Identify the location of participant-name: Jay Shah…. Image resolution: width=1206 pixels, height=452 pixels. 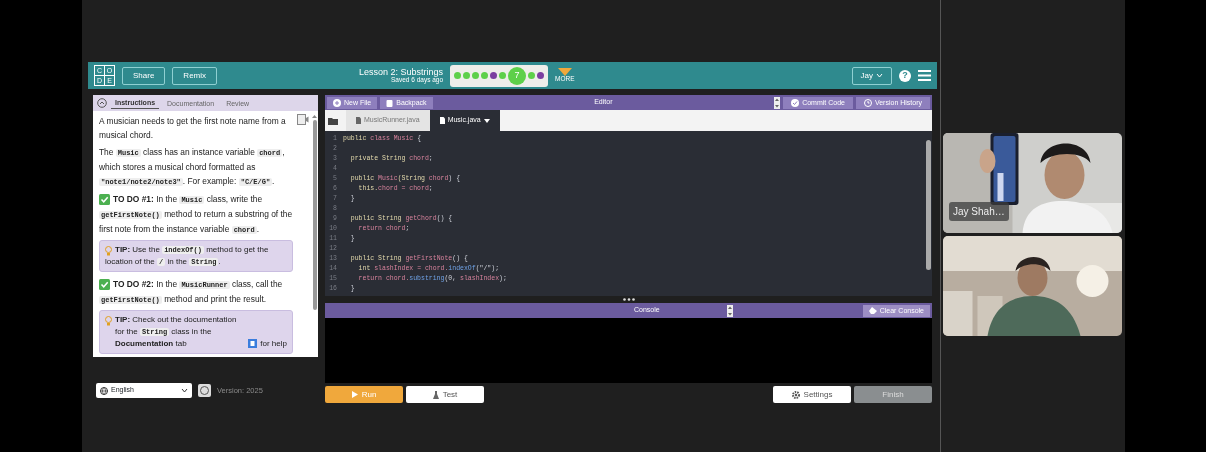
(979, 211).